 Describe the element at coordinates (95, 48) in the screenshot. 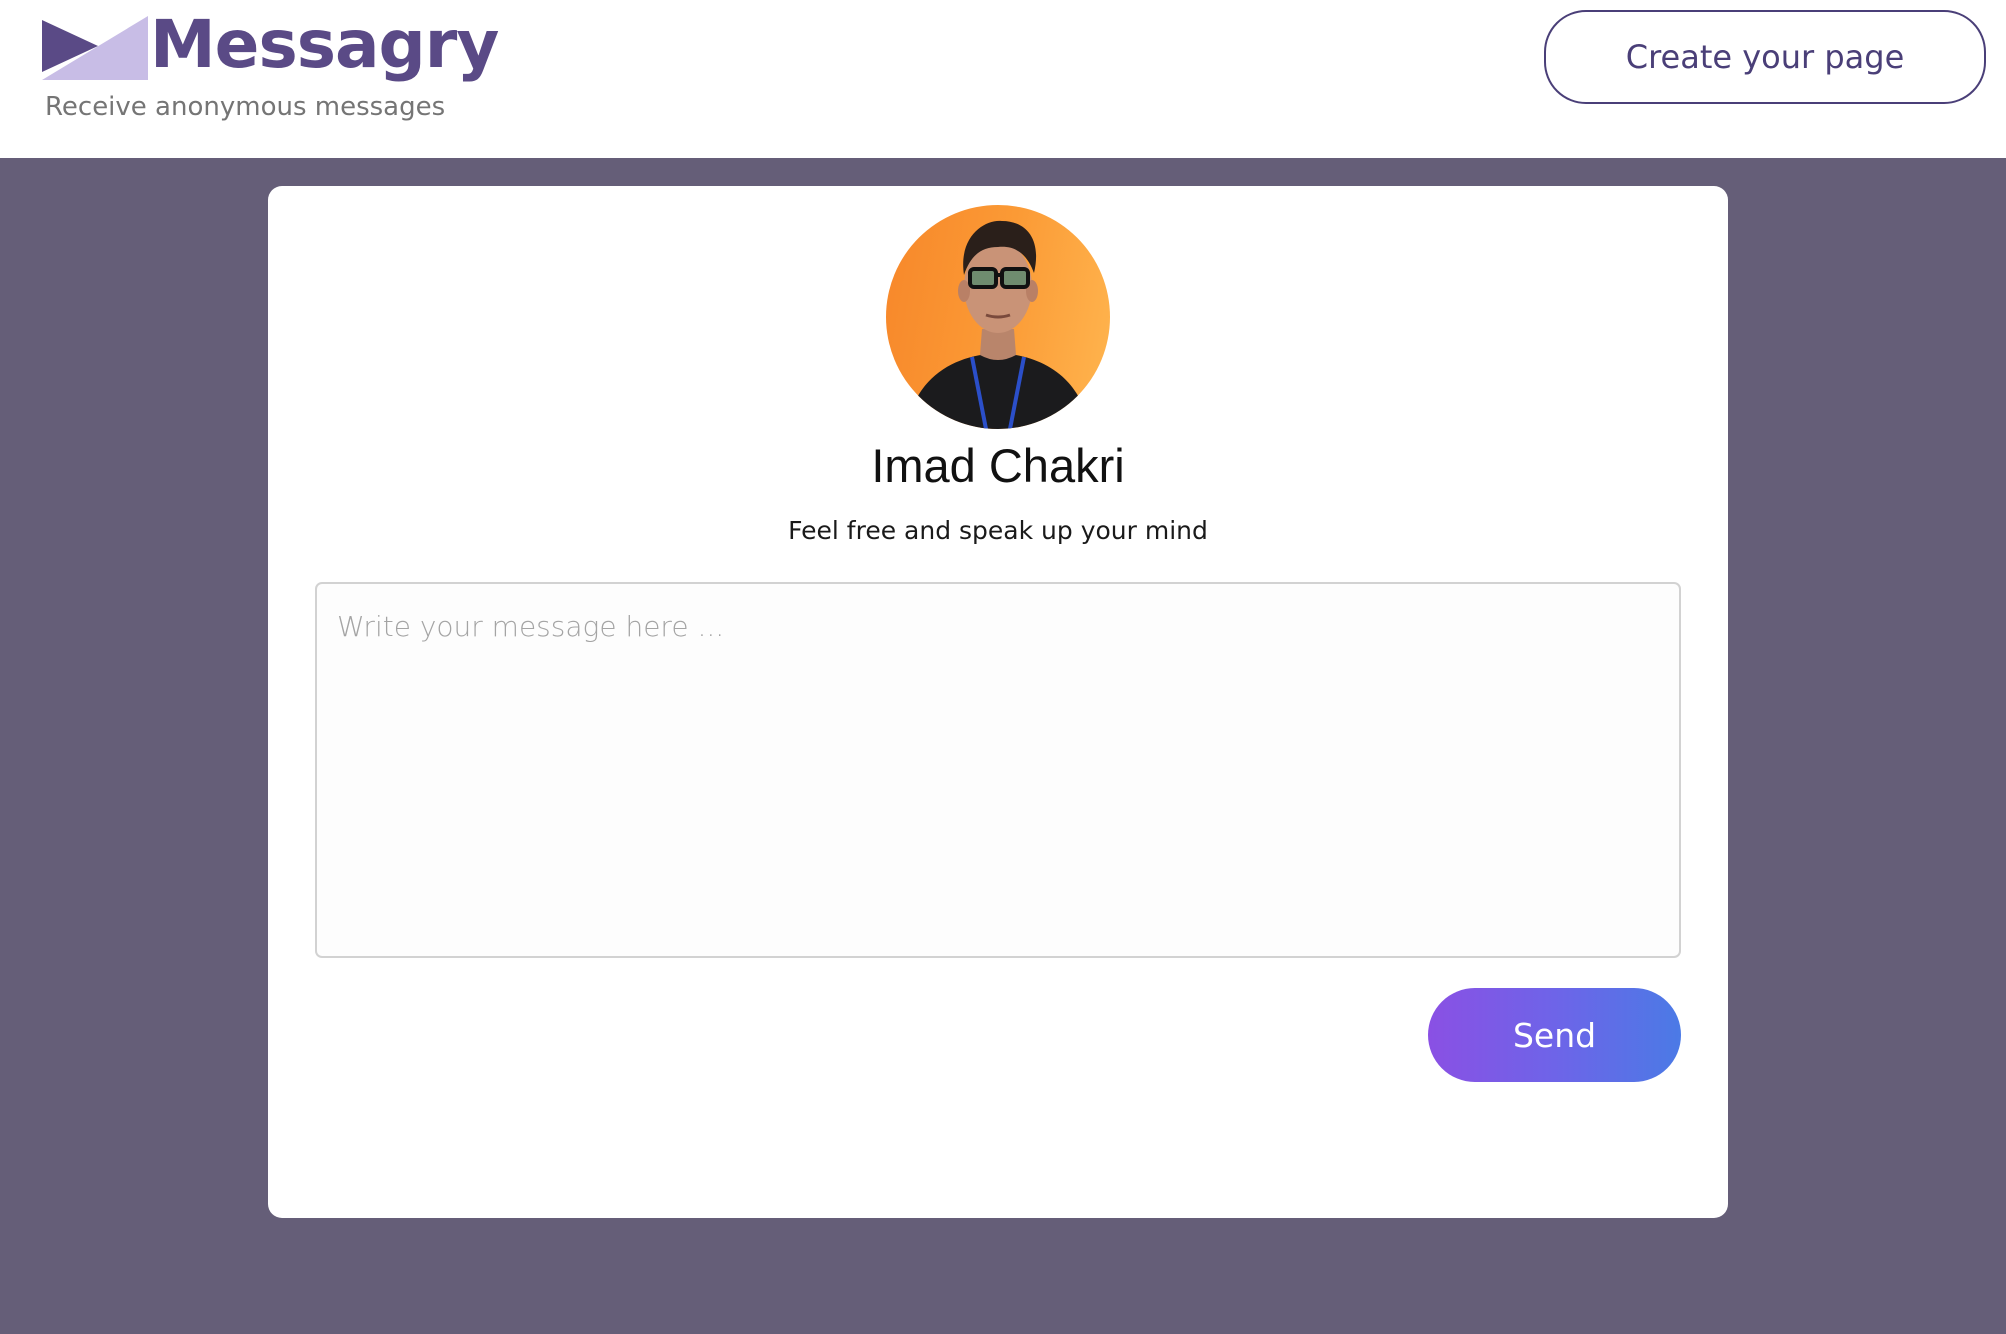

I see `logo-mark-icon` at that location.